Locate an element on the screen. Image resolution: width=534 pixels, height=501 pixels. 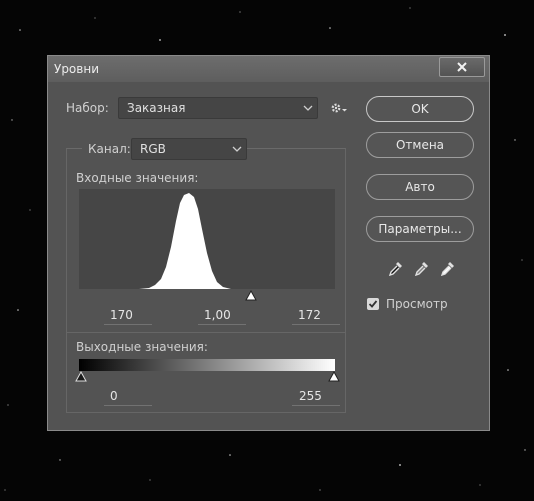
close-button is located at coordinates (462, 67).